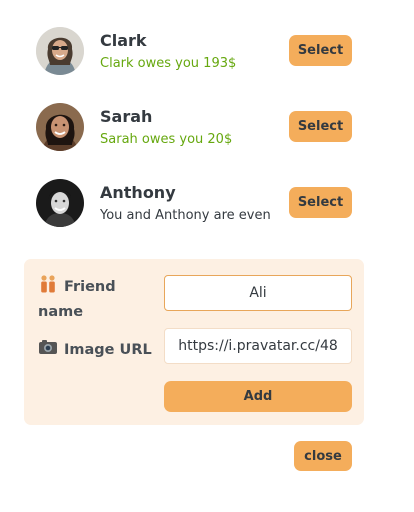 The image size is (414, 512). What do you see at coordinates (258, 293) in the screenshot?
I see `friend-name-input` at bounding box center [258, 293].